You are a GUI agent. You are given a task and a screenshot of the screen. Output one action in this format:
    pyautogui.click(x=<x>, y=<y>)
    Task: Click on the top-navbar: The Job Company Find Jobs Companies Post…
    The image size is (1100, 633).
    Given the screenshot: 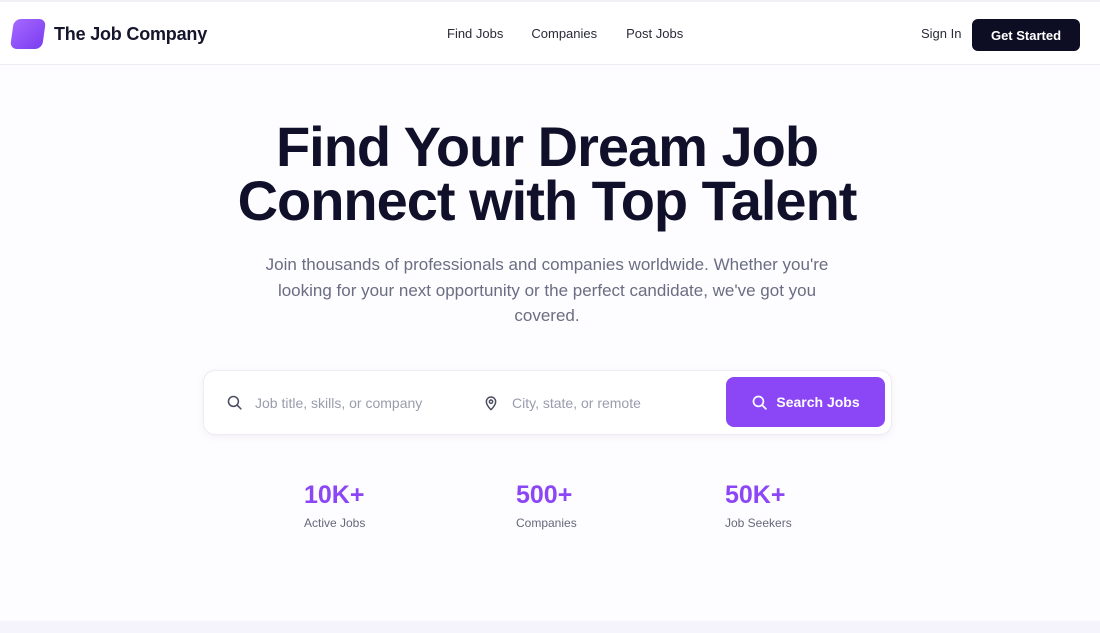 What is the action you would take?
    pyautogui.click(x=550, y=32)
    